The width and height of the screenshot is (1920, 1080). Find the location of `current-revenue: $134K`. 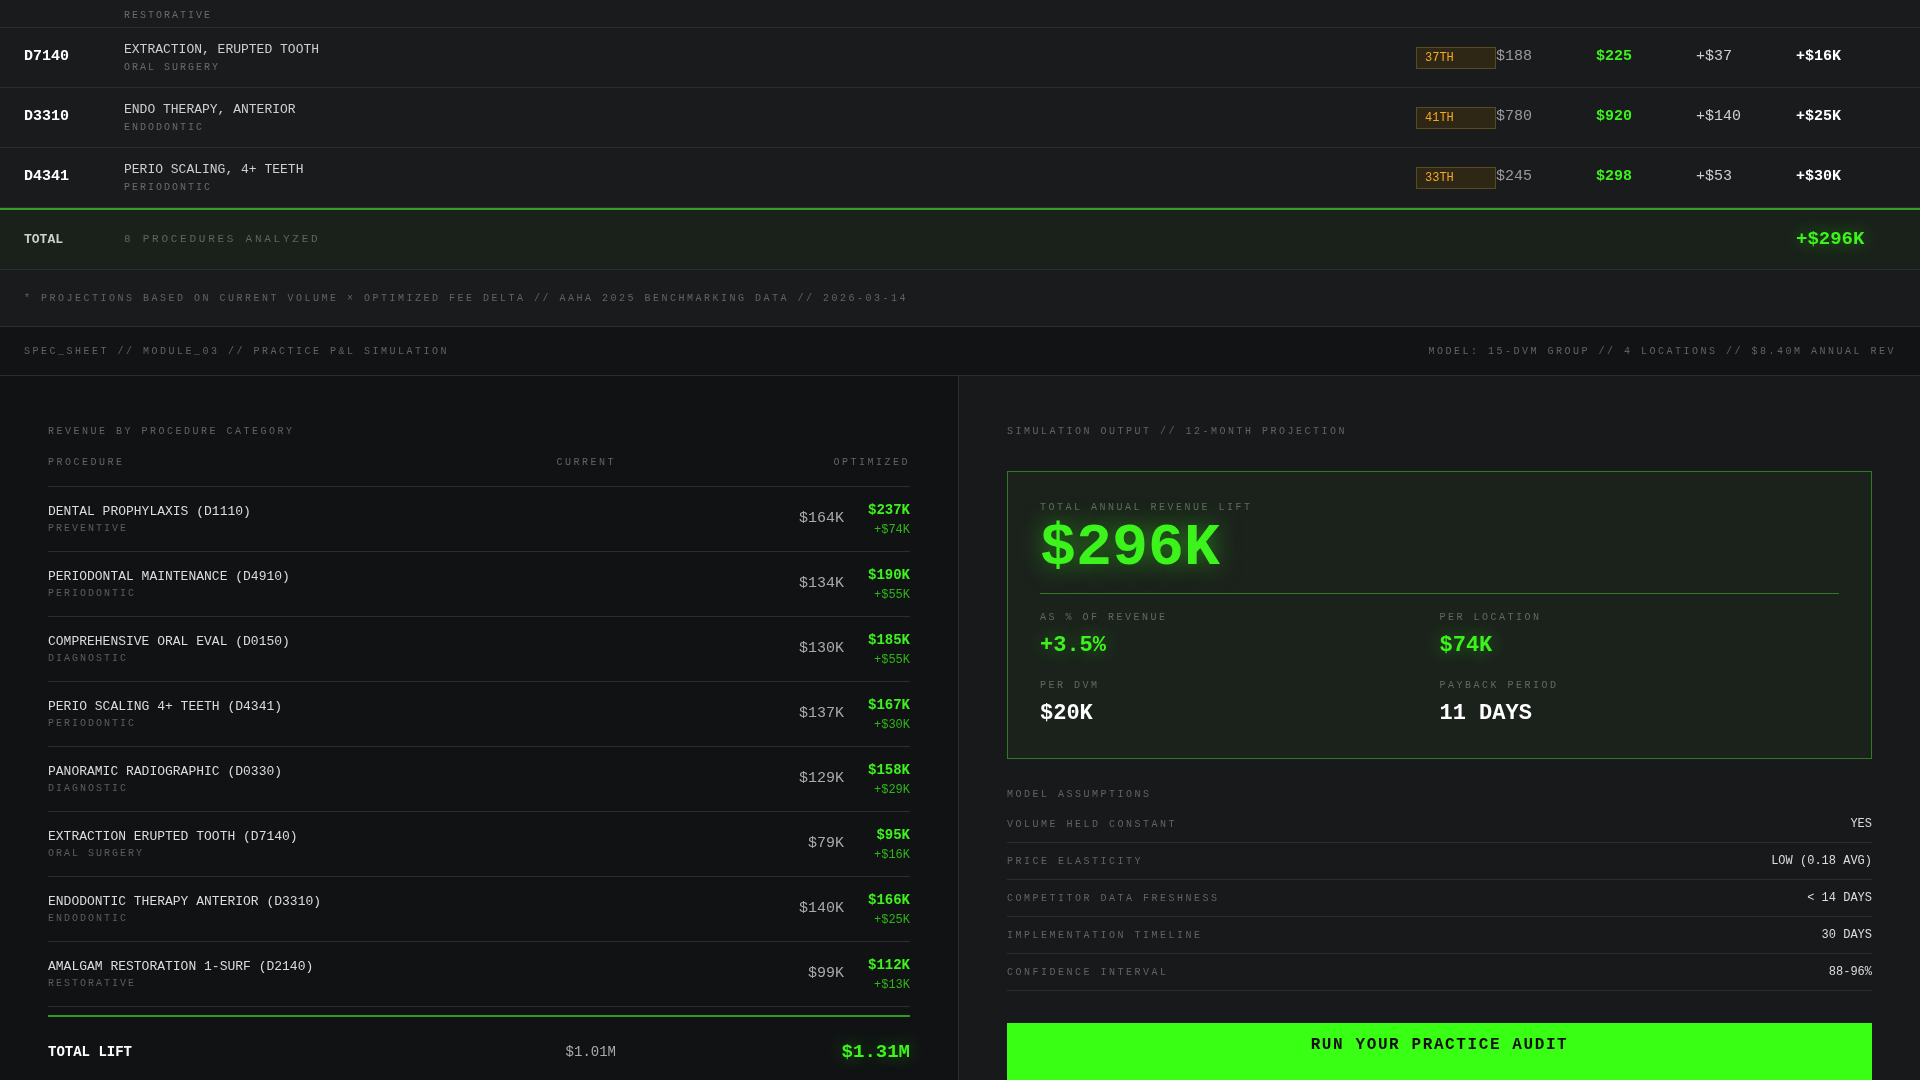

current-revenue: $134K is located at coordinates (821, 583).